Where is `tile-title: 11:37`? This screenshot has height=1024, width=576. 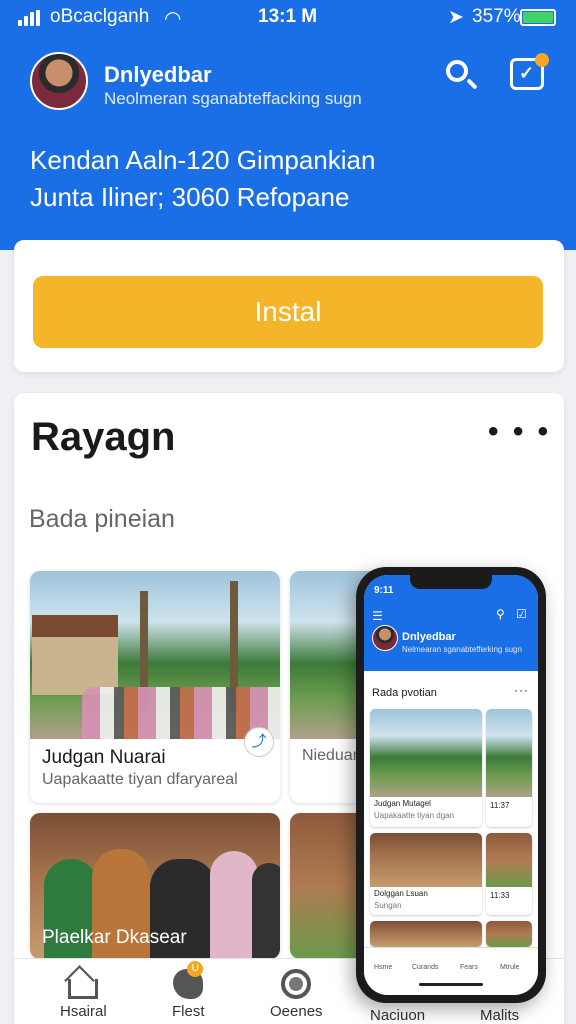
tile-title: 11:37 is located at coordinates (500, 805).